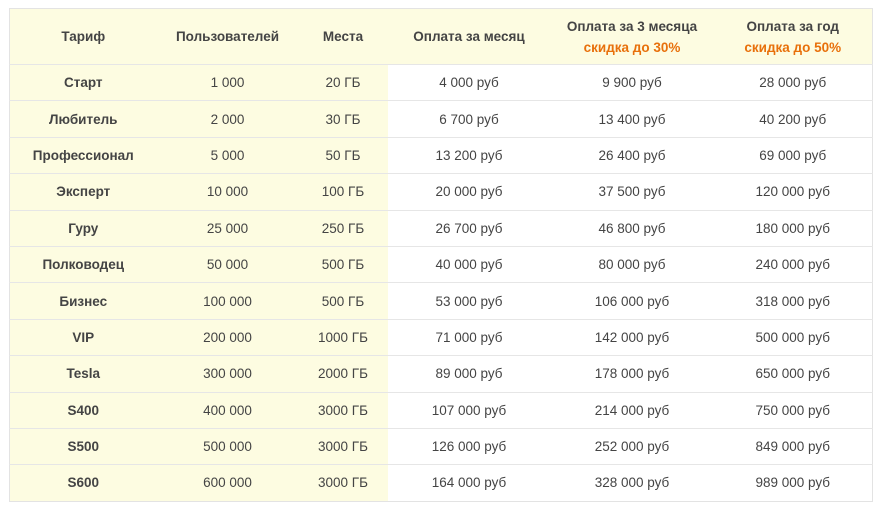  I want to click on cell-tariff: S600, so click(83, 483).